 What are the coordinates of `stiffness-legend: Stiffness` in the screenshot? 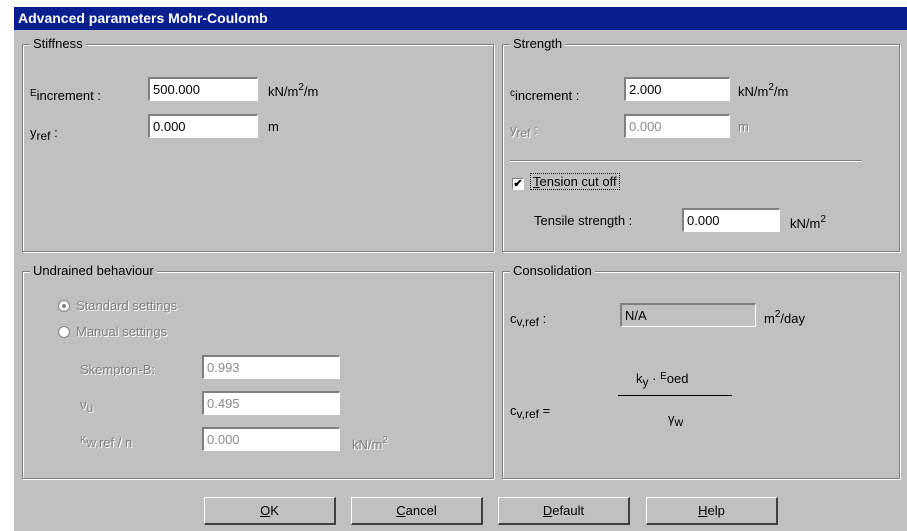 It's located at (58, 44).